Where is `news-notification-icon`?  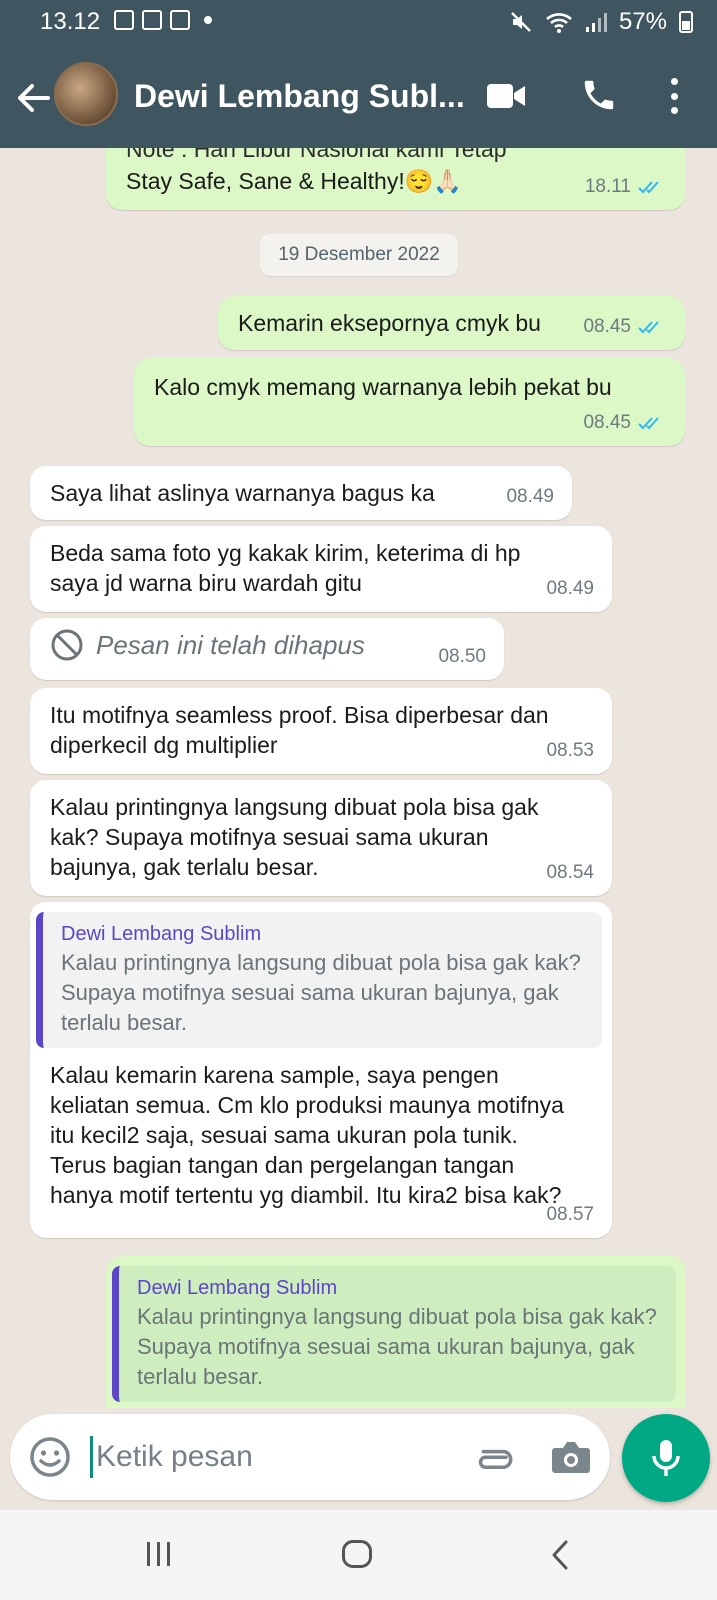
news-notification-icon is located at coordinates (152, 20).